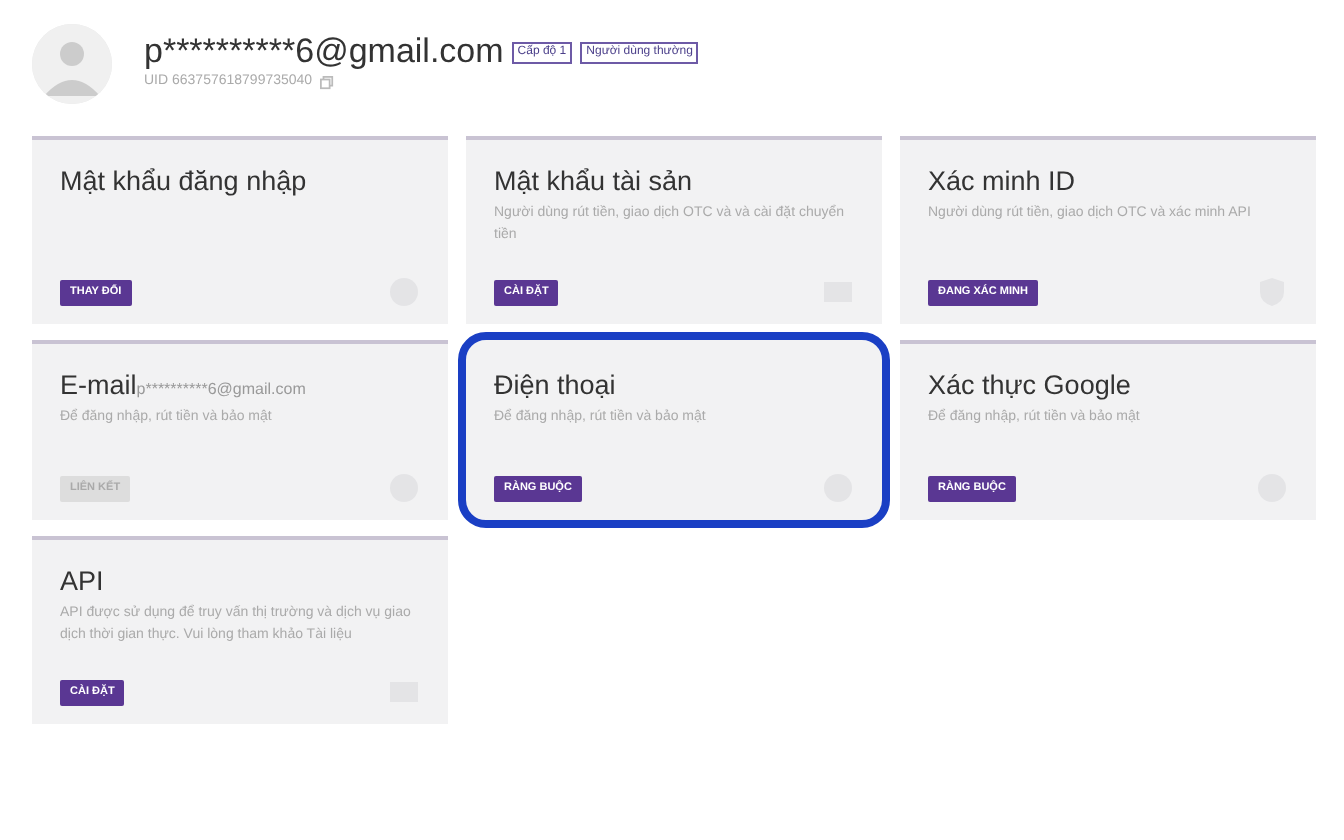 The image size is (1344, 840). What do you see at coordinates (327, 82) in the screenshot?
I see `copy-icon` at bounding box center [327, 82].